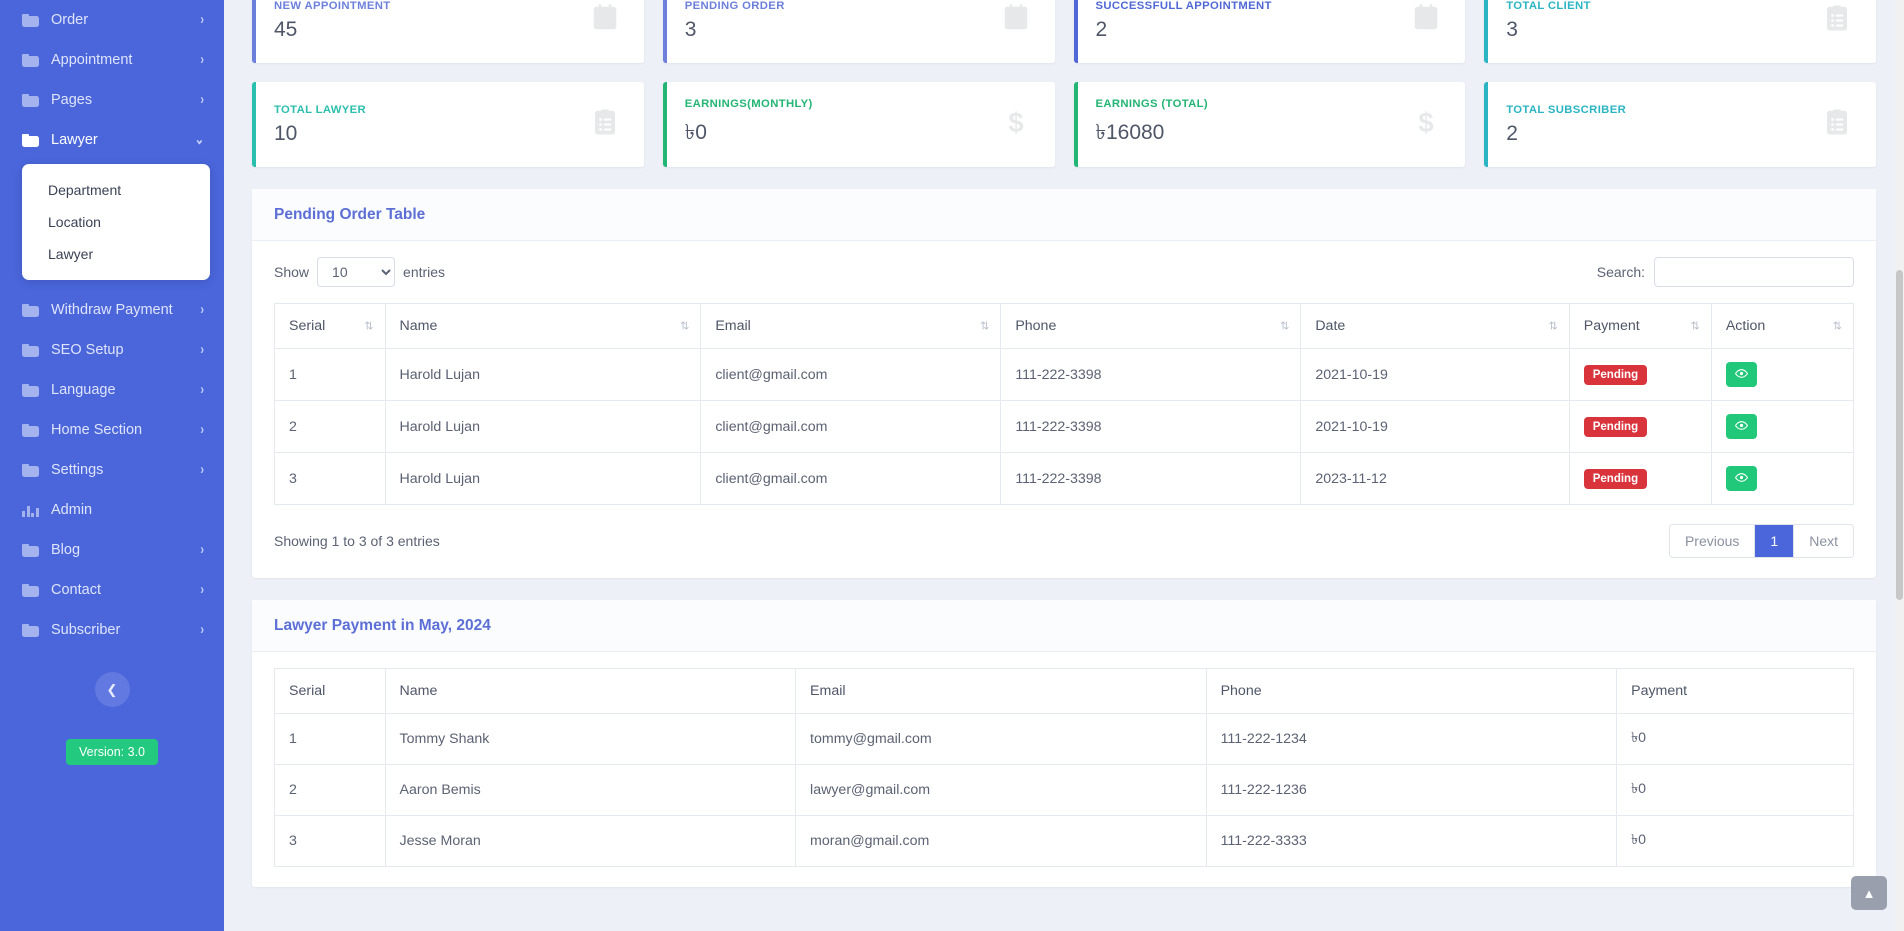  What do you see at coordinates (1899, 435) in the screenshot?
I see `scrollbar-thumb` at bounding box center [1899, 435].